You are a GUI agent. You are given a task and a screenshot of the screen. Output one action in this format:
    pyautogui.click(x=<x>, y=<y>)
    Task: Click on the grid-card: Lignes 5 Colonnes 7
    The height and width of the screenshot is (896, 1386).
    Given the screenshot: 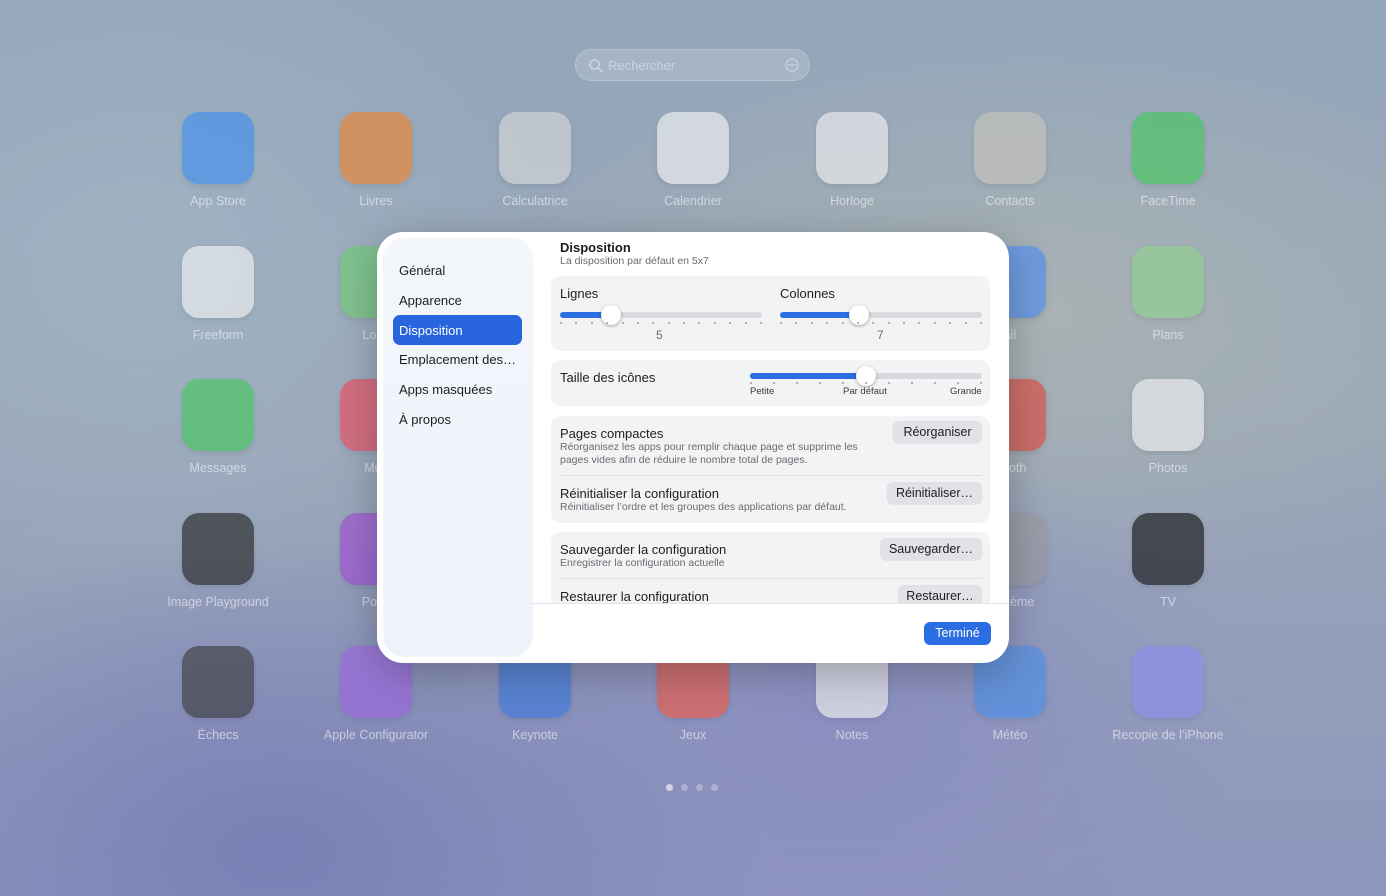 What is the action you would take?
    pyautogui.click(x=770, y=313)
    